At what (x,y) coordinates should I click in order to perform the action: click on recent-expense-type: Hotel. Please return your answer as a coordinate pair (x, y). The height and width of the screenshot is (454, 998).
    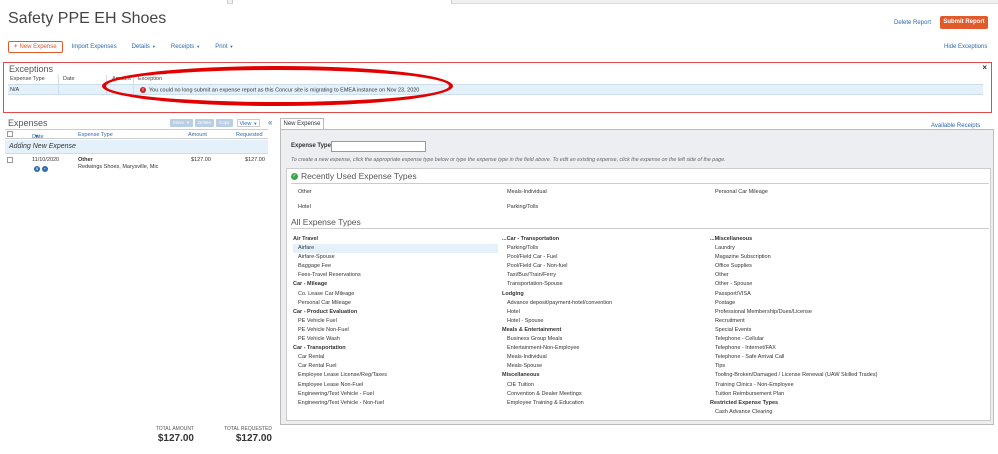
    Looking at the image, I should click on (304, 207).